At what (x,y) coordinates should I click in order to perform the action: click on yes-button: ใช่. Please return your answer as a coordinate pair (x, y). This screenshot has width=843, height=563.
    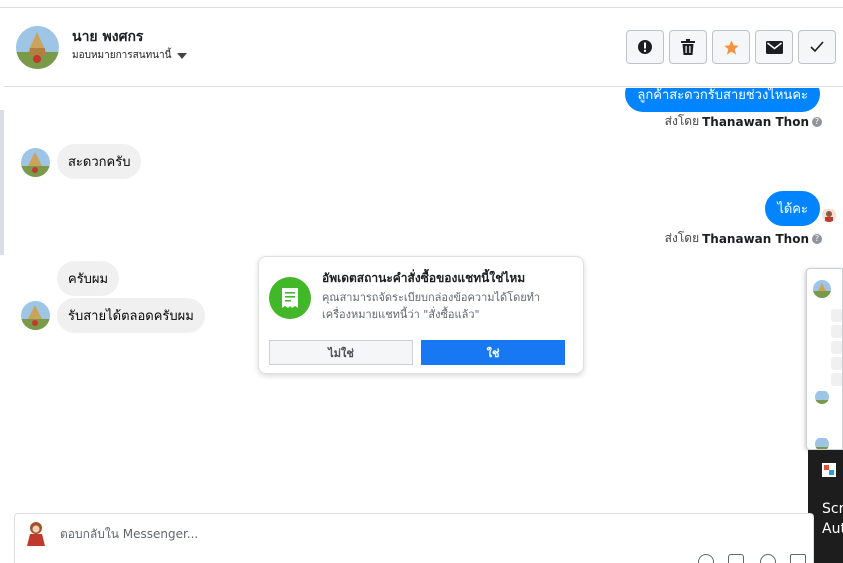
    Looking at the image, I should click on (493, 352).